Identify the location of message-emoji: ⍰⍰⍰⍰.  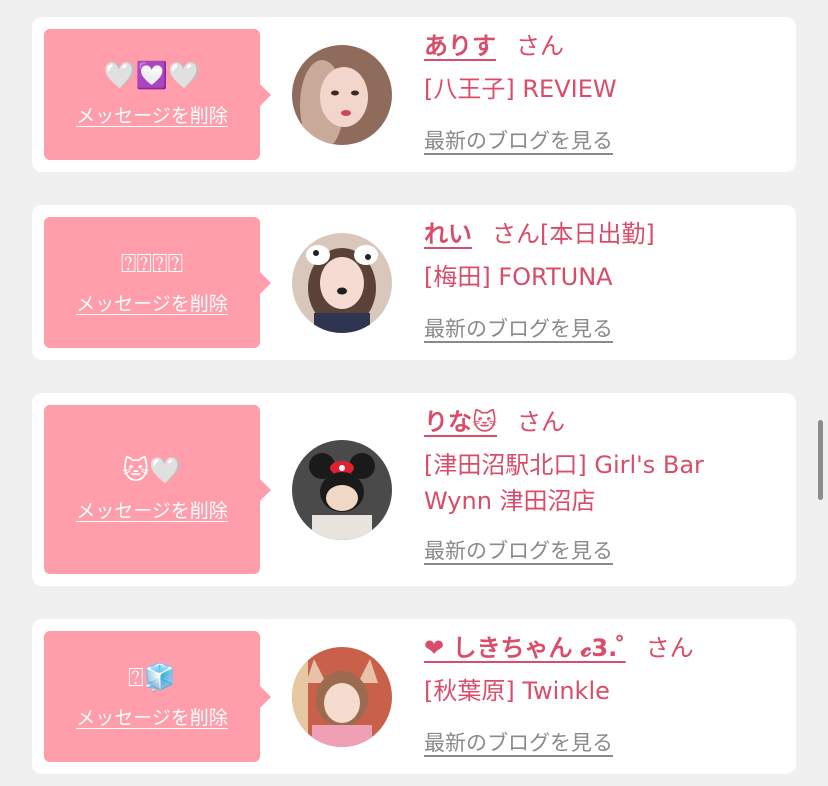
(152, 264).